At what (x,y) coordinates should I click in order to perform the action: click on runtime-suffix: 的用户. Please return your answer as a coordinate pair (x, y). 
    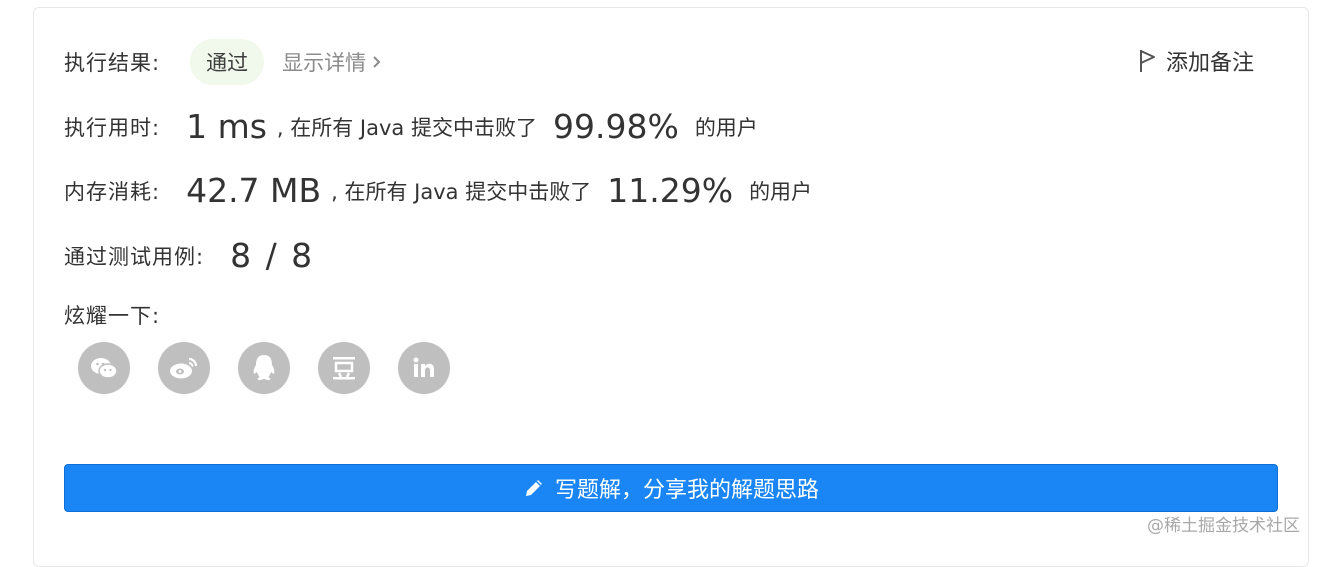
    Looking at the image, I should click on (726, 127).